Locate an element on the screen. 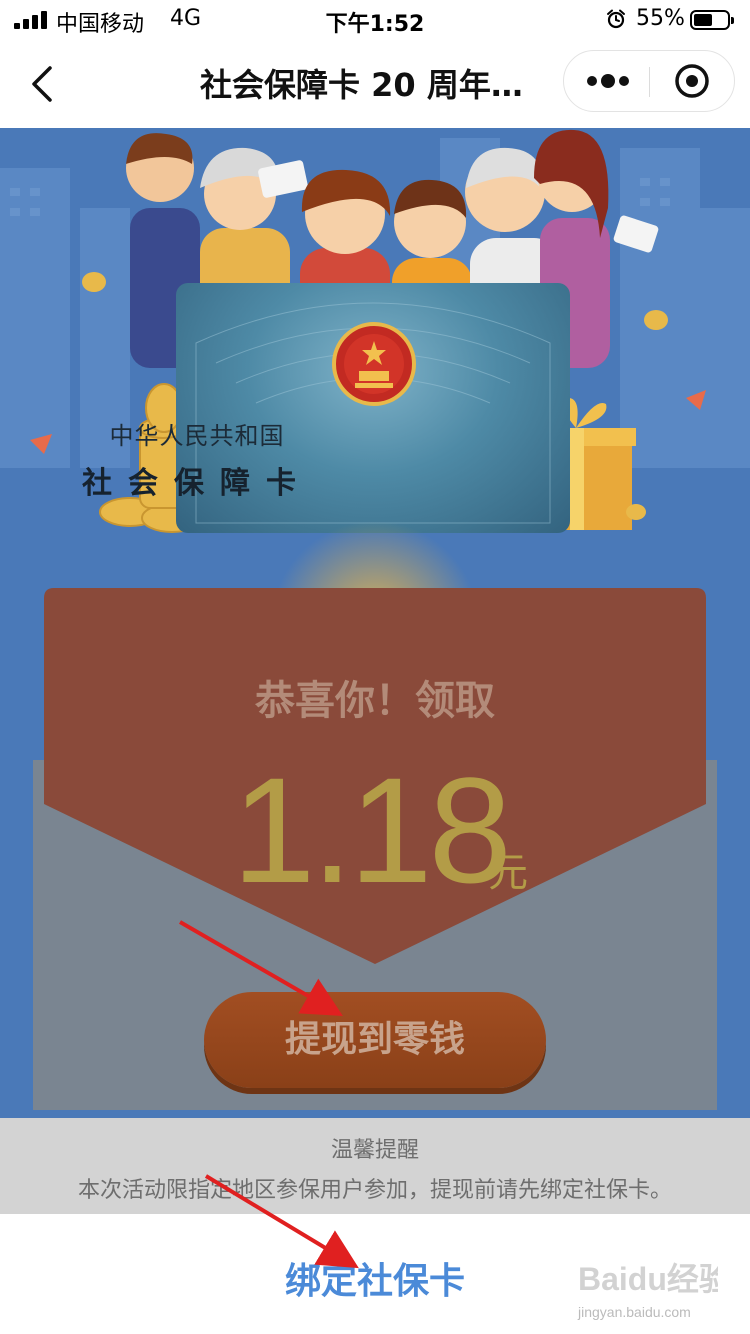 This screenshot has height=1334, width=750. status-bar: 中国移动 4G 下午1:52 55% is located at coordinates (375, 20).